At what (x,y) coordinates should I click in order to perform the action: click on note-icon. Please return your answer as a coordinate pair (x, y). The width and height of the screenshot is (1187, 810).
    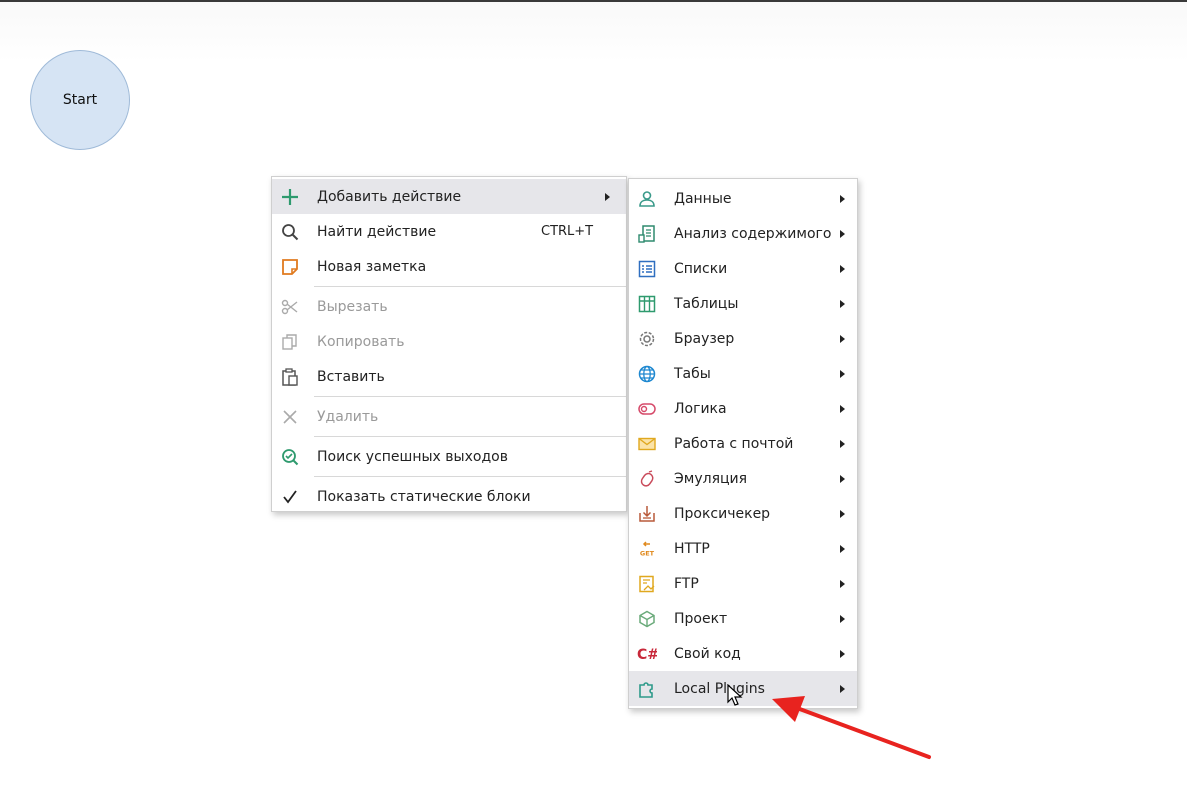
    Looking at the image, I should click on (290, 267).